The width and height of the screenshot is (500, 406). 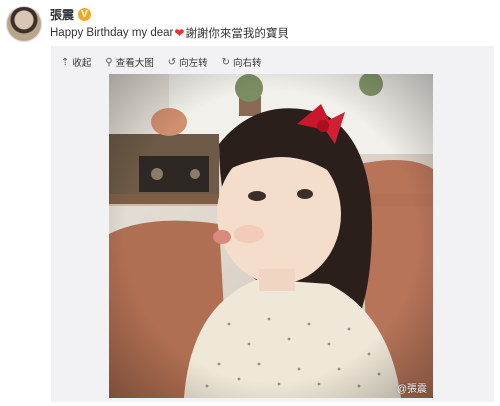 I want to click on media-toolbar: ⇡ 收起 ⚲ 查看大图 ↺ 向左转 ↻ 向右转, so click(x=168, y=62).